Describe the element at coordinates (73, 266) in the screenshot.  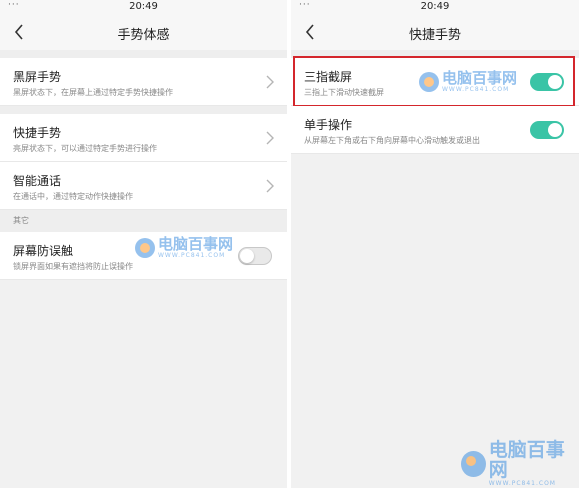
I see `item-subtitle: 锁屏界面如果有遮挡将防止误操作` at that location.